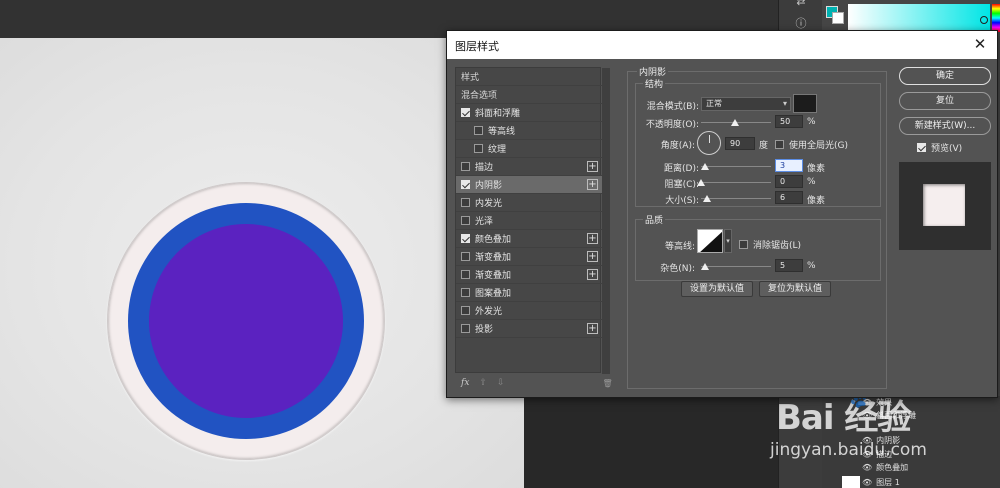  What do you see at coordinates (465, 383) in the screenshot?
I see `fx-icon: fx` at bounding box center [465, 383].